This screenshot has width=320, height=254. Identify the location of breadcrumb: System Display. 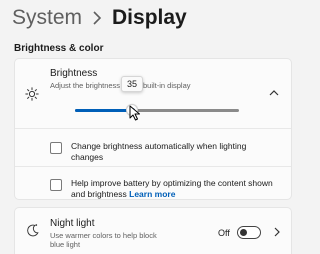
(99, 18).